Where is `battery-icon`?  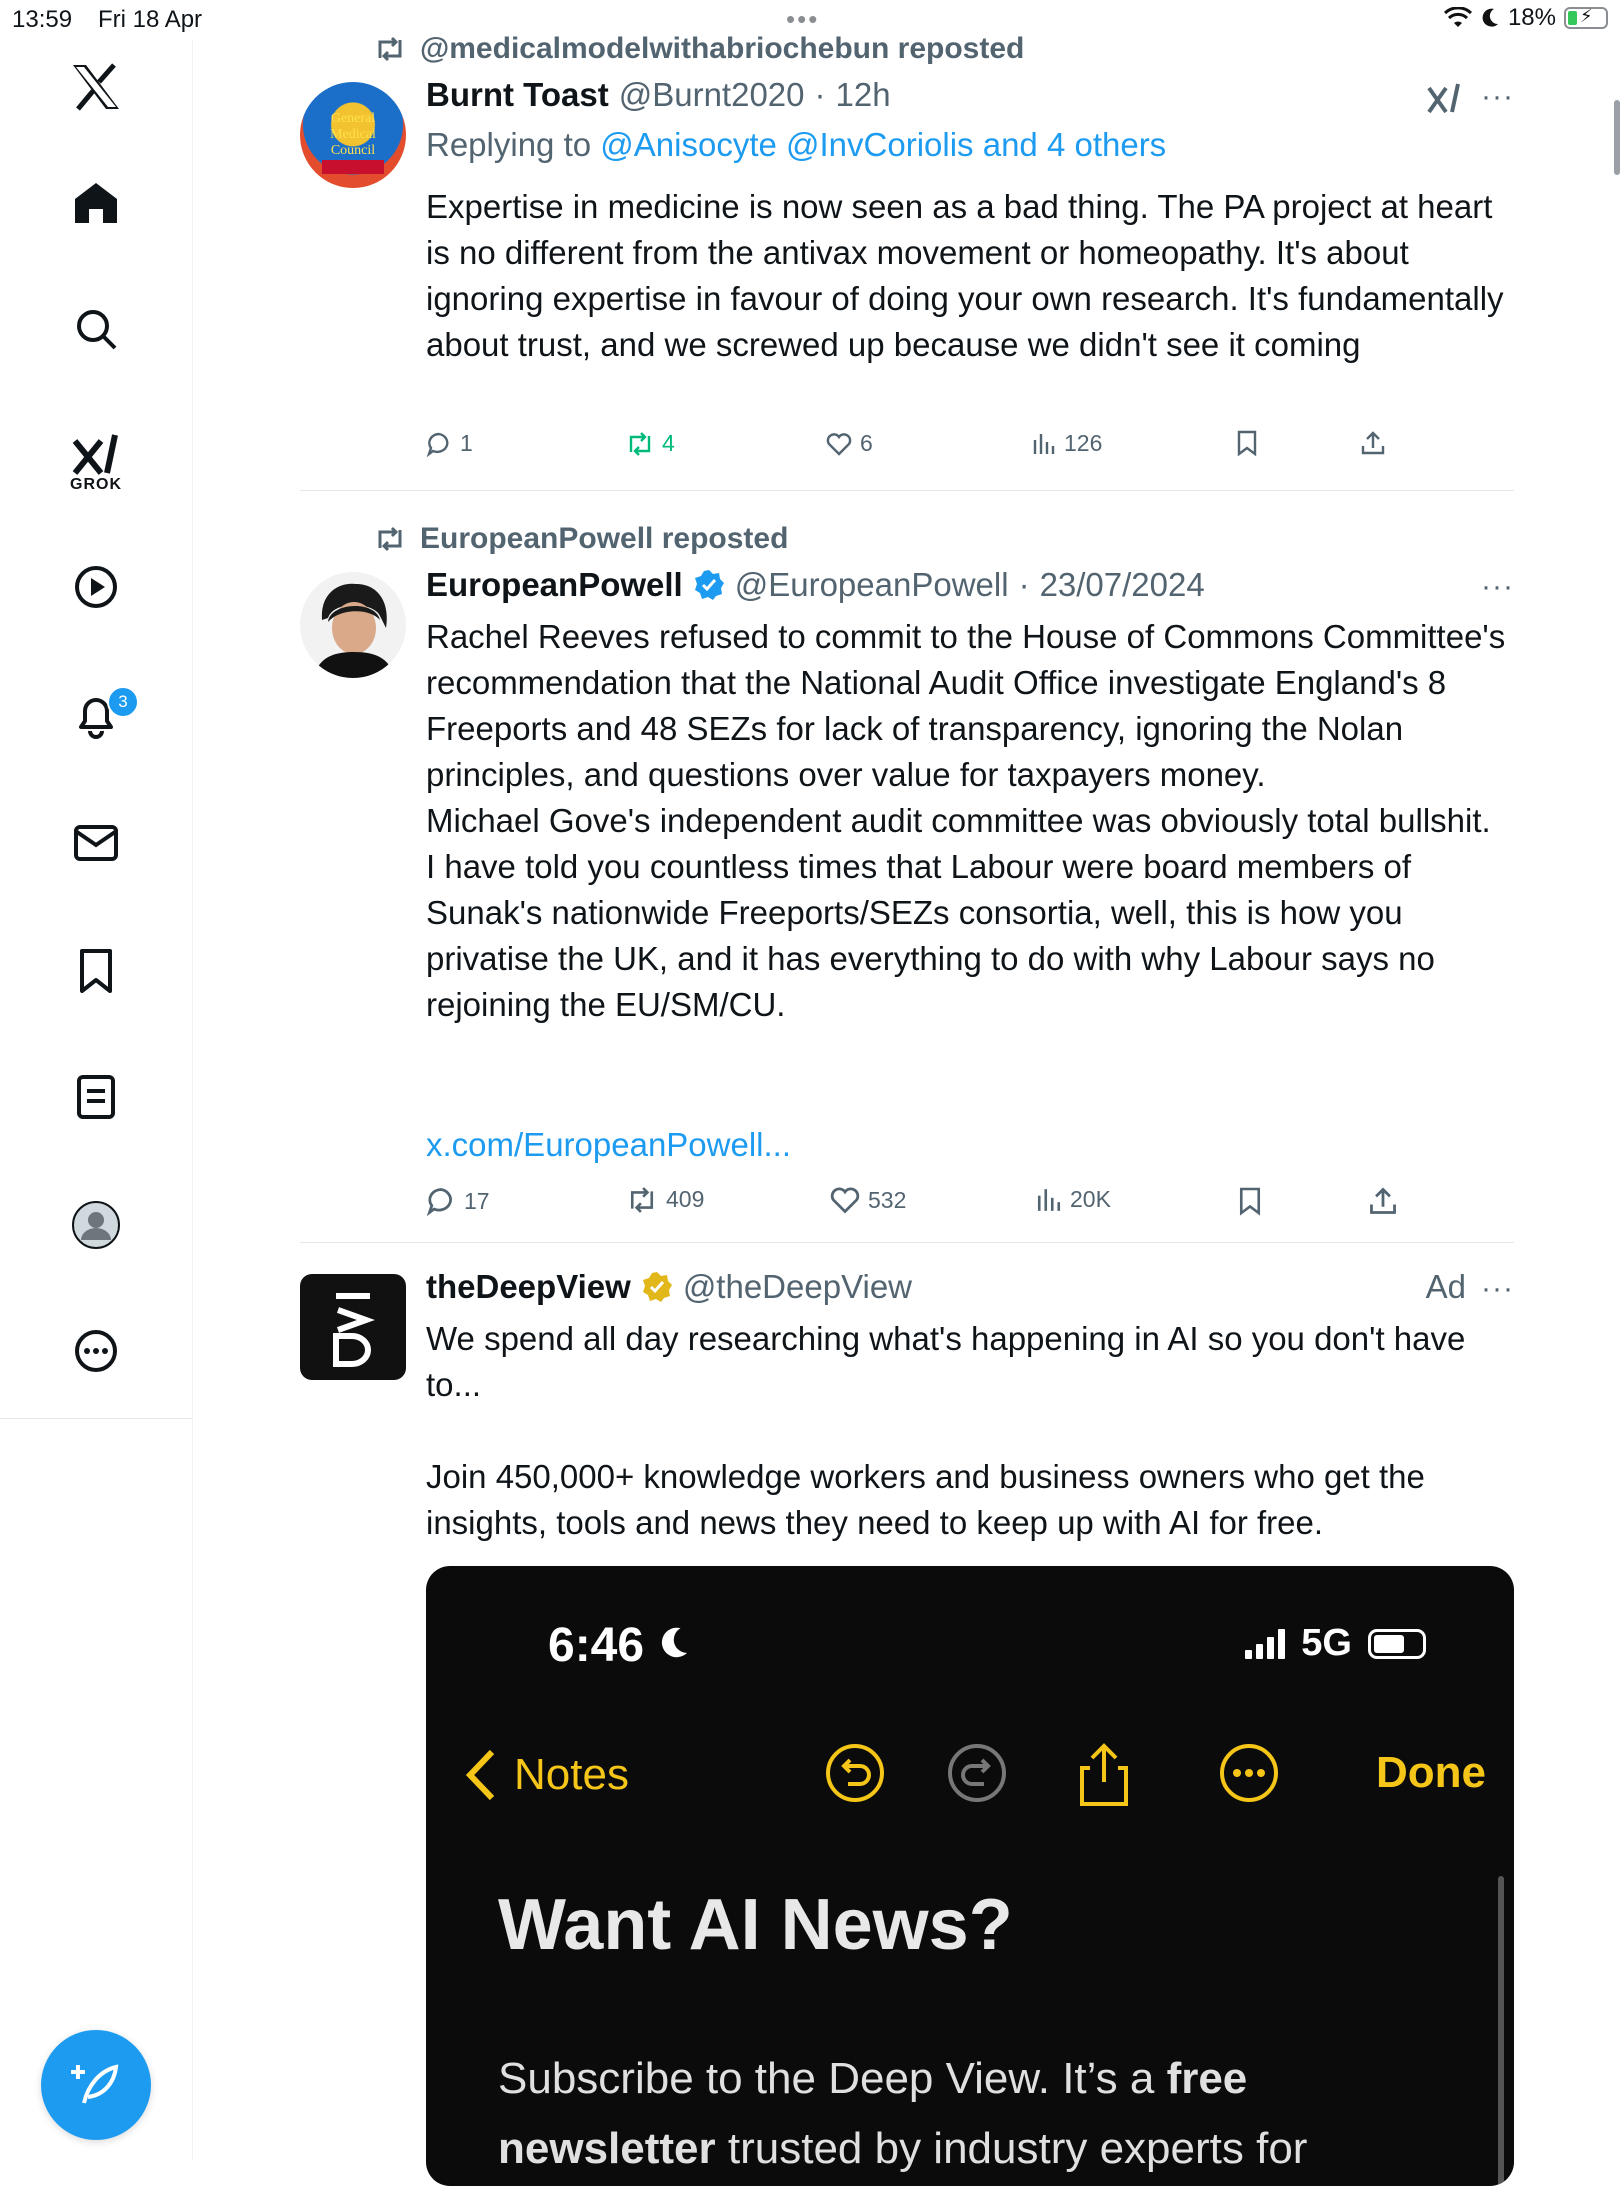 battery-icon is located at coordinates (1397, 1643).